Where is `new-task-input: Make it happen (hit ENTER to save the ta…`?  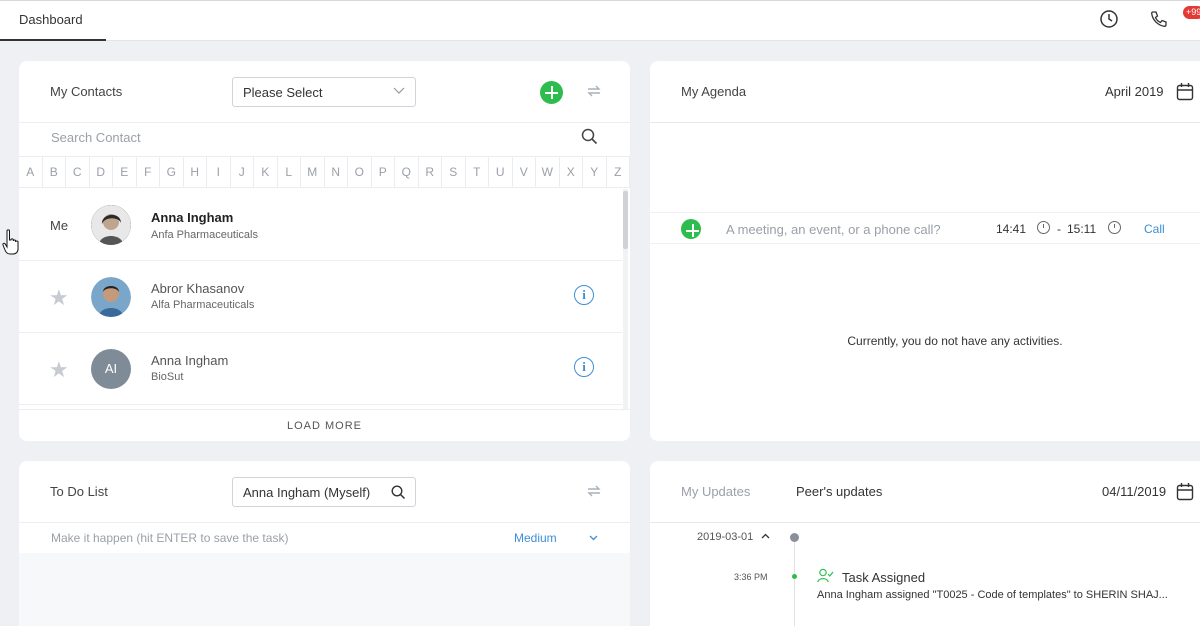 new-task-input: Make it happen (hit ENTER to save the ta… is located at coordinates (169, 538).